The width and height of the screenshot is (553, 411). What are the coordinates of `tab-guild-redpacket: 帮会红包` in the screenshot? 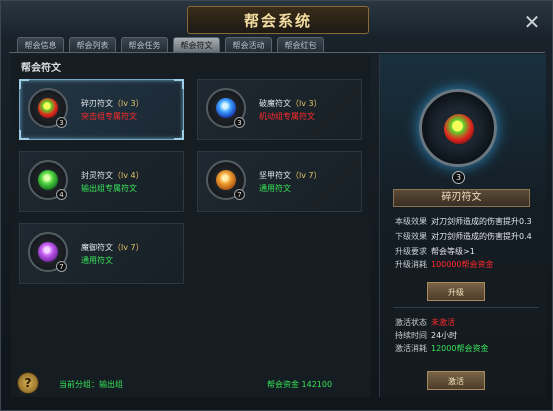 It's located at (300, 44).